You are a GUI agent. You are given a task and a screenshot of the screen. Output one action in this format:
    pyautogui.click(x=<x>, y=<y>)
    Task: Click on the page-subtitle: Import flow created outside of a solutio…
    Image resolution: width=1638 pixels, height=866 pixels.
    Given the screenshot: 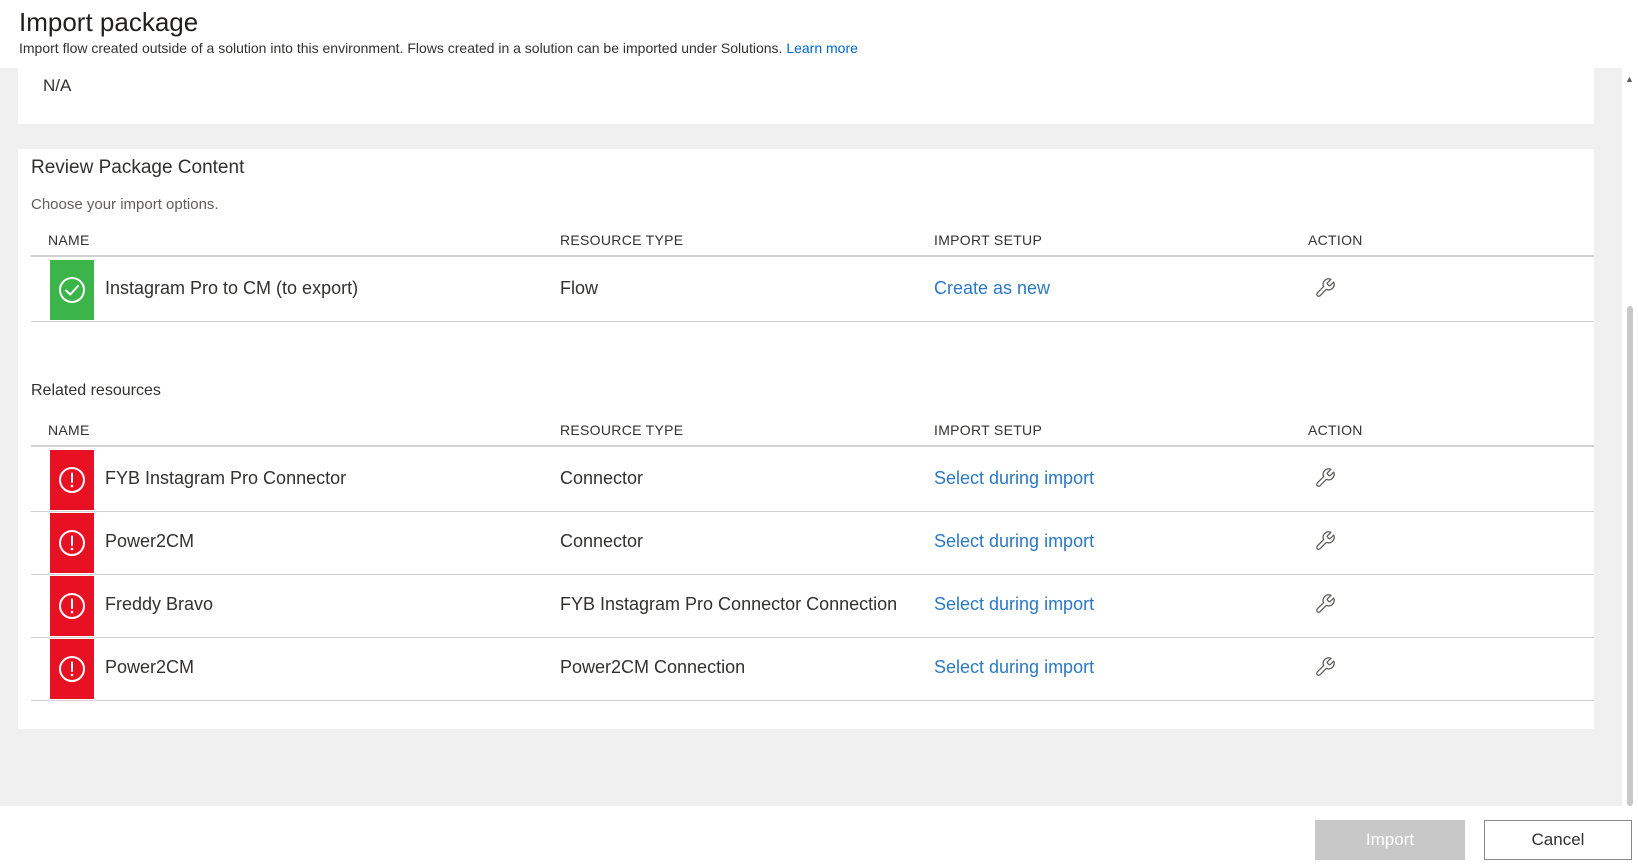 What is the action you would take?
    pyautogui.click(x=438, y=48)
    